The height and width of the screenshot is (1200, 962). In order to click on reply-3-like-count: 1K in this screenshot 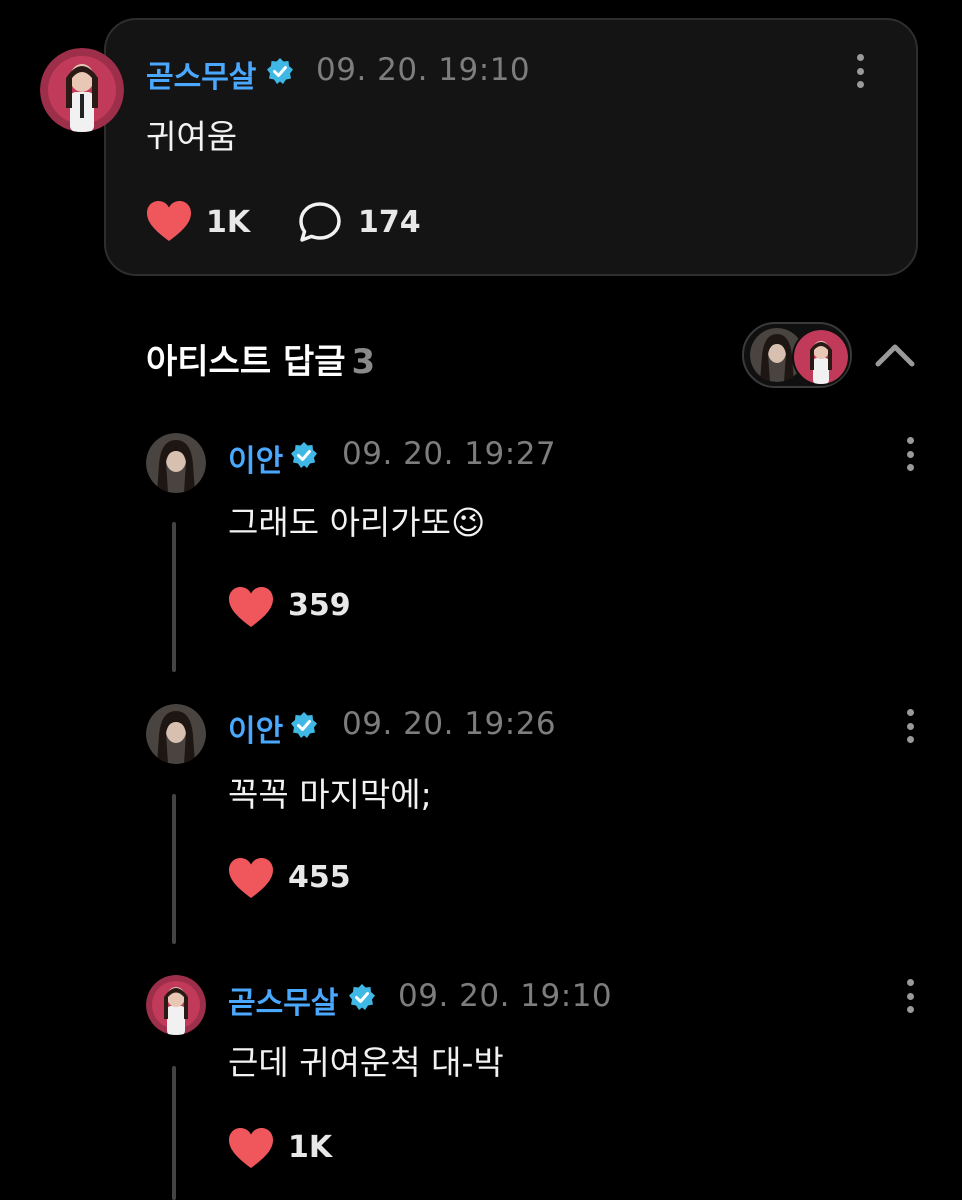, I will do `click(310, 1147)`.